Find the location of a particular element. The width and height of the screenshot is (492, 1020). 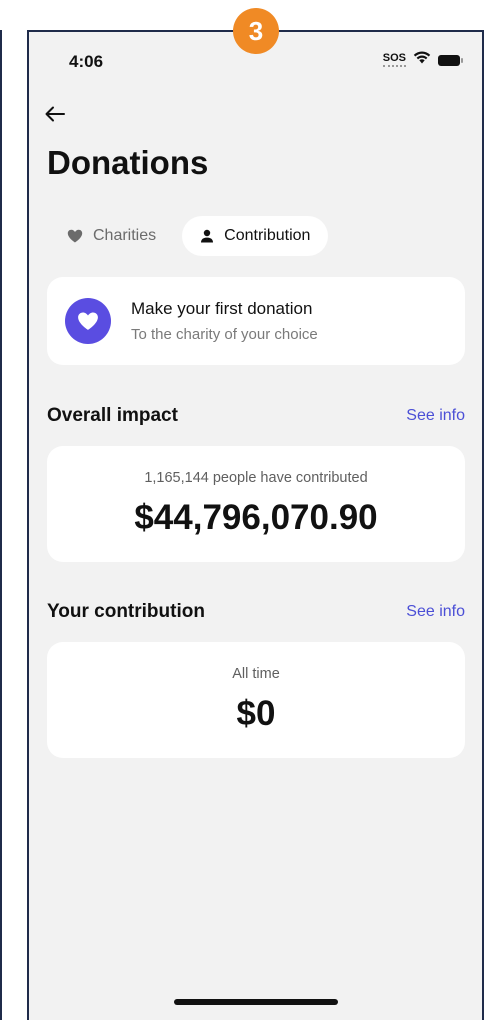

wifi-icon is located at coordinates (422, 60).